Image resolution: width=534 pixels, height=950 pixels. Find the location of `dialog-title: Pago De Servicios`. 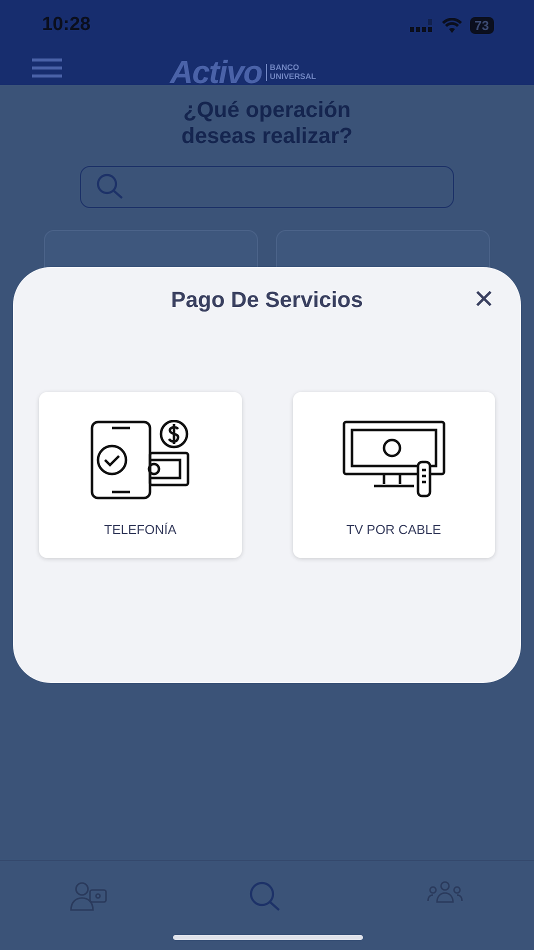

dialog-title: Pago De Servicios is located at coordinates (267, 300).